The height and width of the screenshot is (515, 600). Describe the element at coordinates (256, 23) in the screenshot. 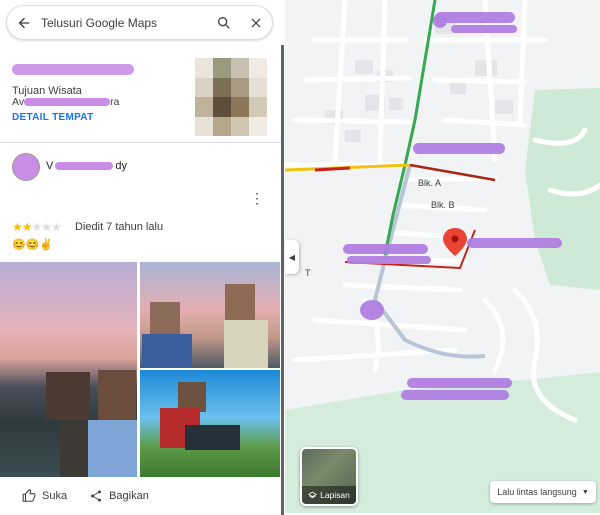

I see `close-icon` at that location.